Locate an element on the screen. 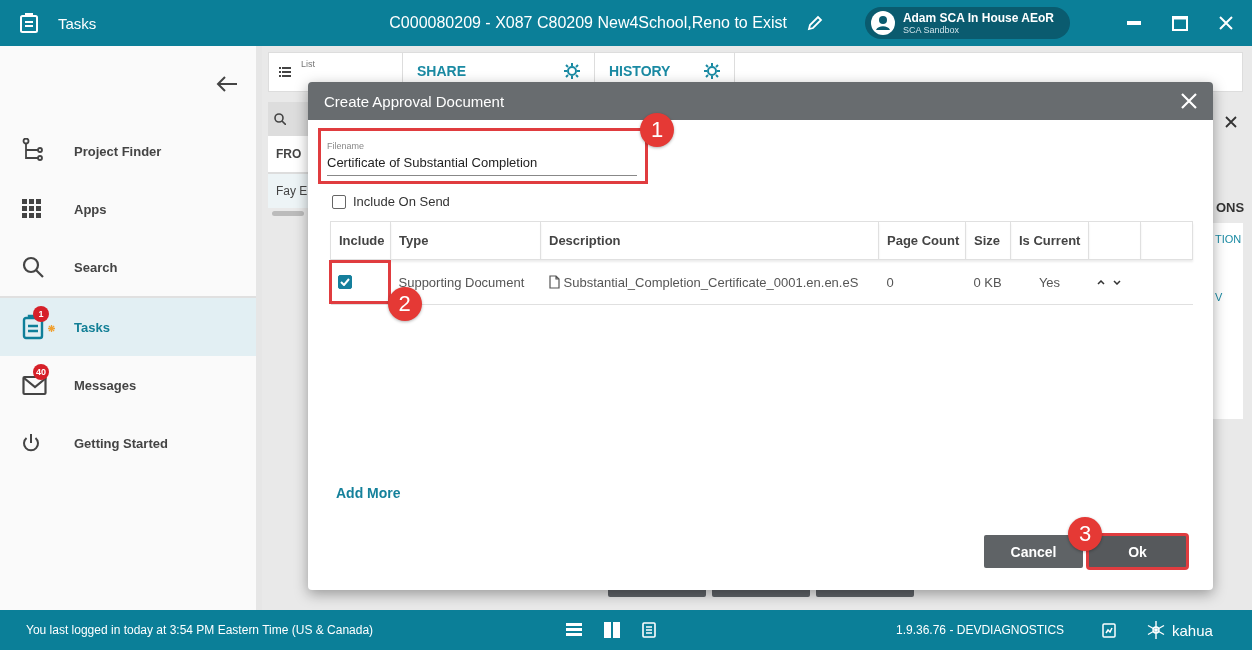 The image size is (1252, 650). avatar-icon is located at coordinates (882, 23).